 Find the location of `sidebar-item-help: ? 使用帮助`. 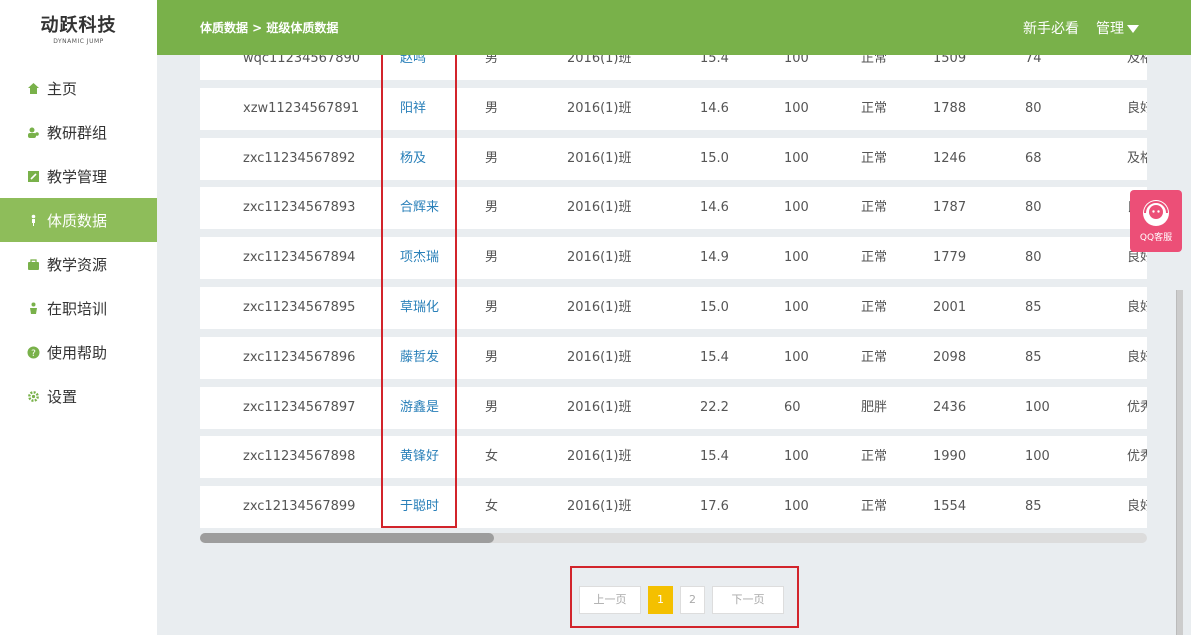

sidebar-item-help: ? 使用帮助 is located at coordinates (78, 352).